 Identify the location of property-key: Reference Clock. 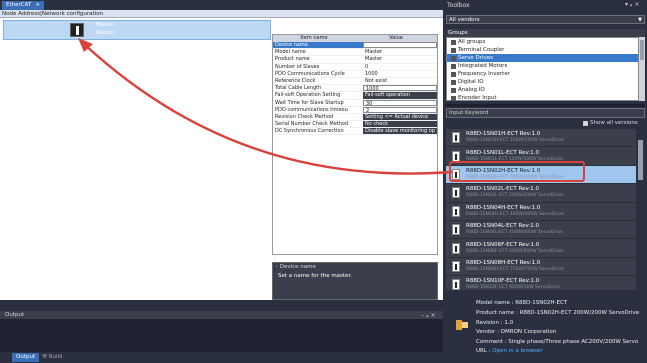
(295, 80).